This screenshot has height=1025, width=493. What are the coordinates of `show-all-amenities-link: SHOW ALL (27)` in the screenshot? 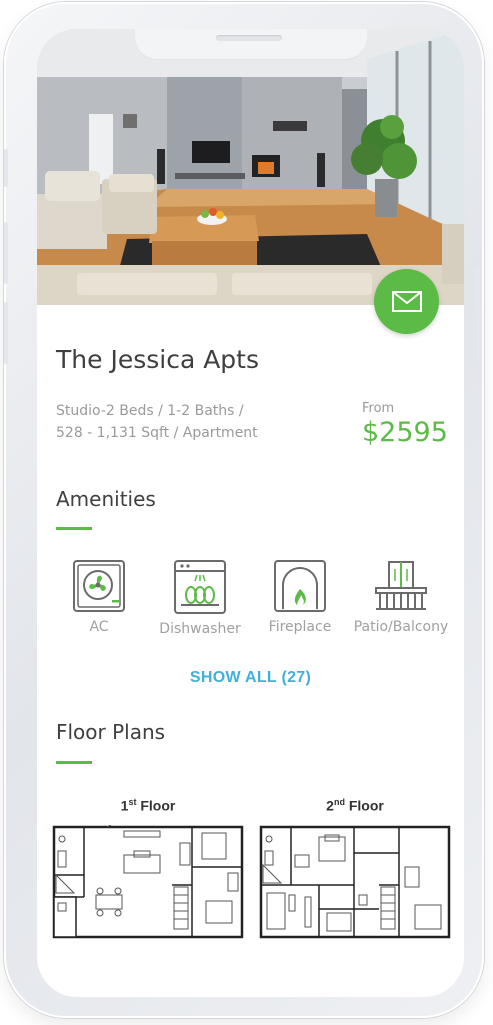 It's located at (250, 678).